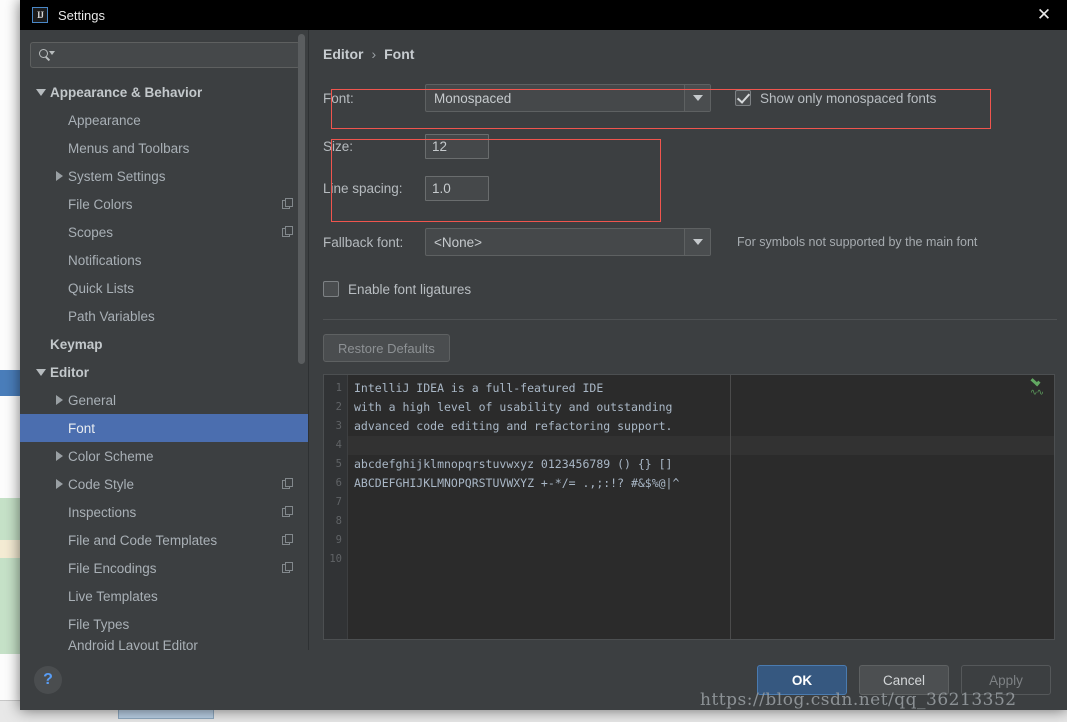 This screenshot has width=1067, height=722. Describe the element at coordinates (113, 596) in the screenshot. I see `sidebar-item-label: Live Templates` at that location.